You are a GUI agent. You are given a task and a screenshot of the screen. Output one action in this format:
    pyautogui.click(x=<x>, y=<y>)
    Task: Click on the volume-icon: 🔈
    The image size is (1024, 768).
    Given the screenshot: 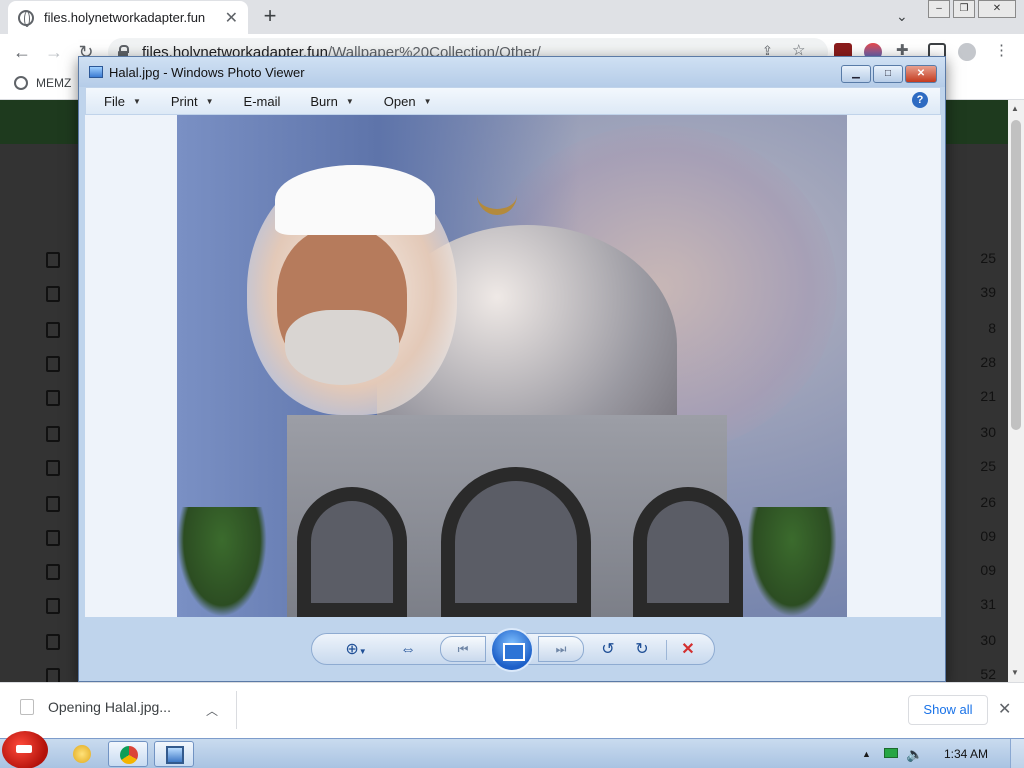 What is the action you would take?
    pyautogui.click(x=914, y=753)
    